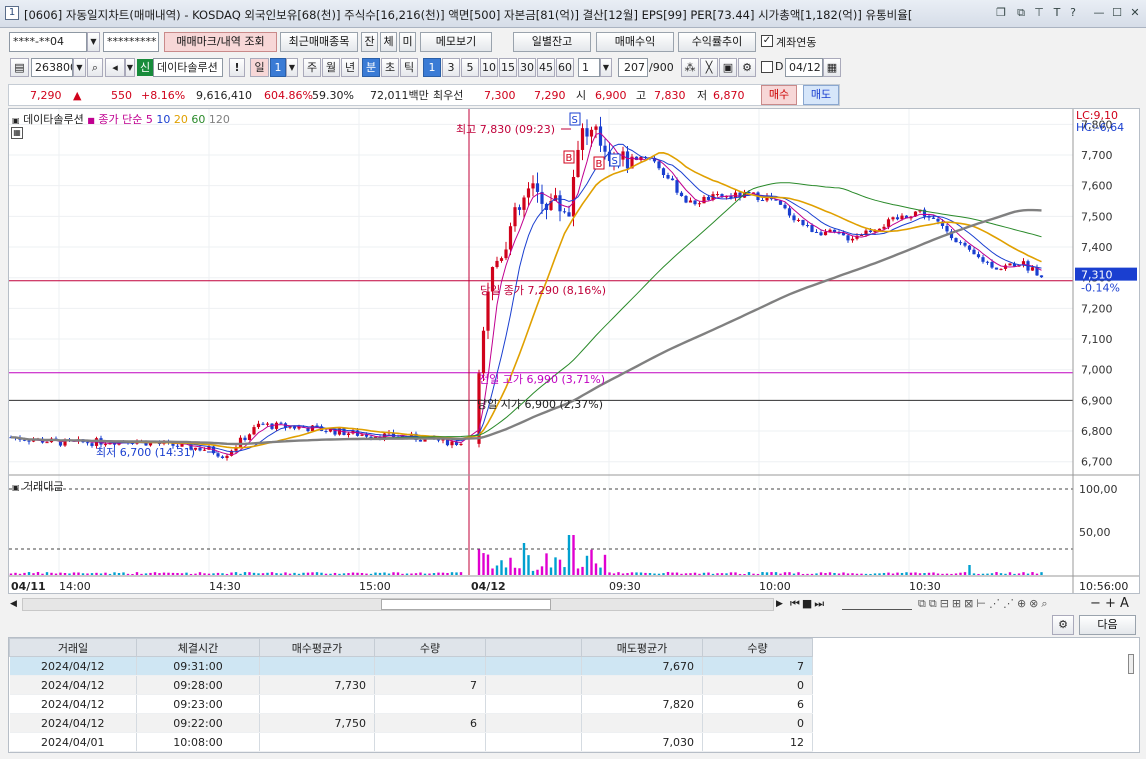 The image size is (1146, 759). I want to click on col-trade-date: 거래일, so click(73, 647).